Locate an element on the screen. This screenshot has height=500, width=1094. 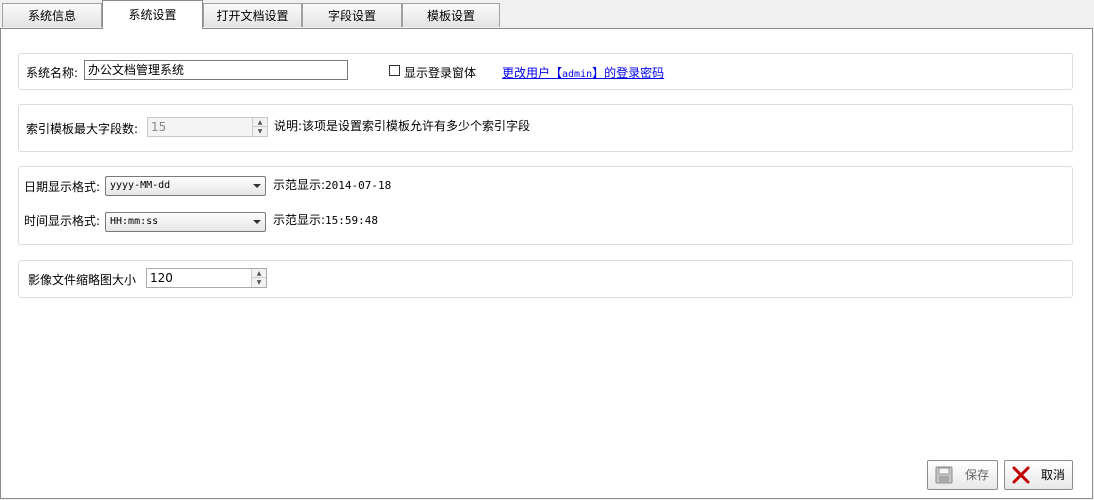
tab-system-settings: 系统设置 is located at coordinates (152, 14).